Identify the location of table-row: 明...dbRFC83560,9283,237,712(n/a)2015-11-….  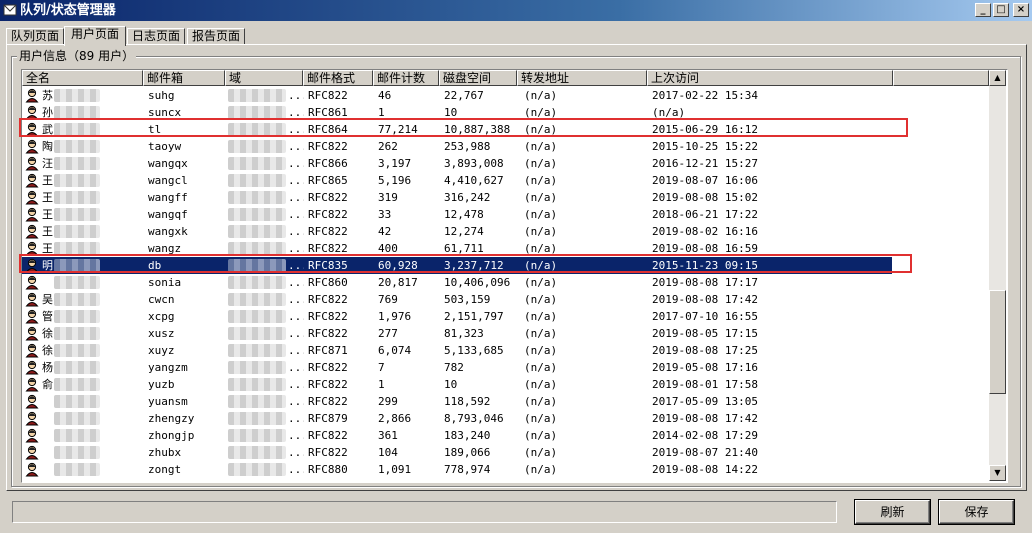
(457, 265).